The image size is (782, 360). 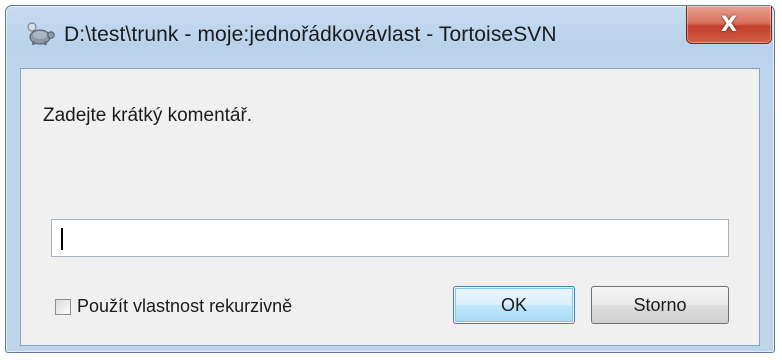 I want to click on prompt-label: Zadejte krátký komentář., so click(x=148, y=115).